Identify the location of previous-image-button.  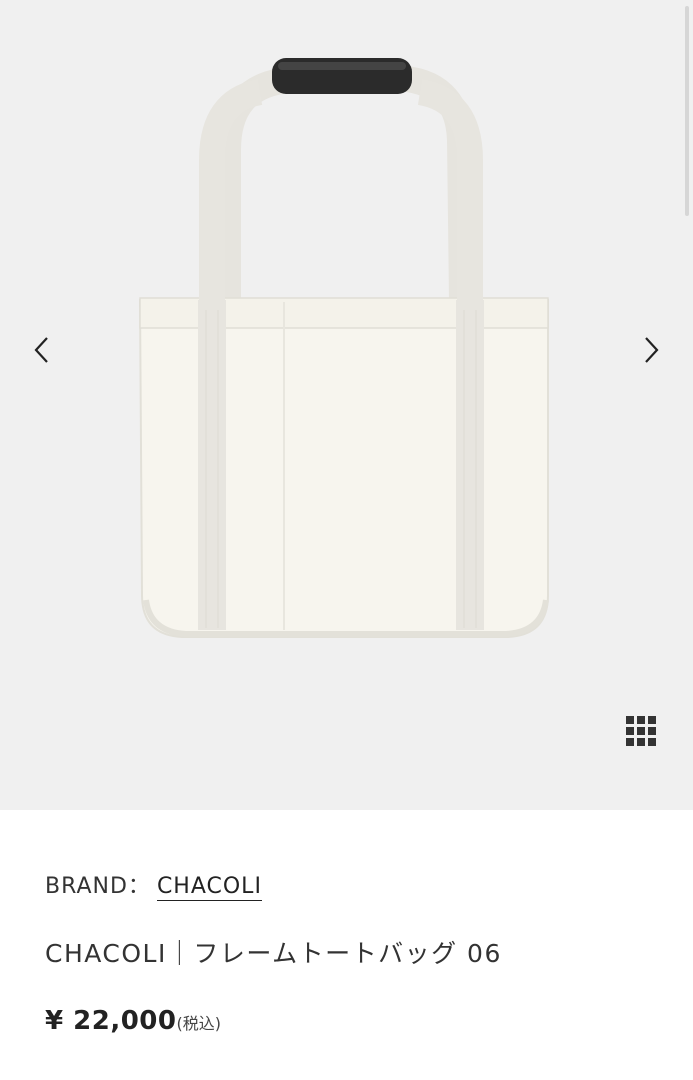
(42, 350).